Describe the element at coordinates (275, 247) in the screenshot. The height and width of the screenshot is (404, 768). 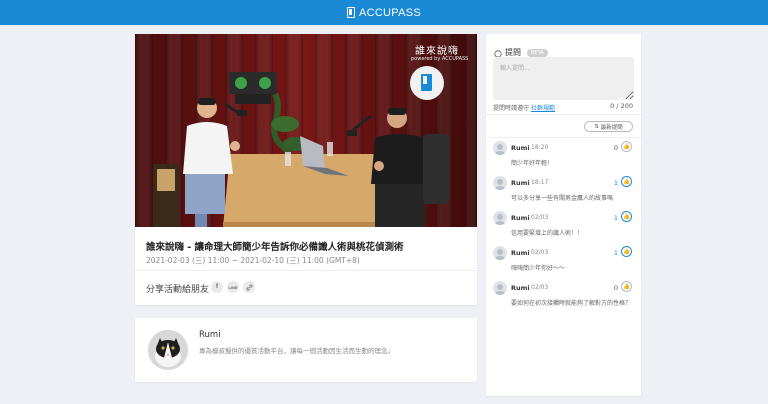
I see `event-title: 誰來說嗨 - 讓命理大師簡少年告訴你必備識人術與桃花偵測術` at that location.